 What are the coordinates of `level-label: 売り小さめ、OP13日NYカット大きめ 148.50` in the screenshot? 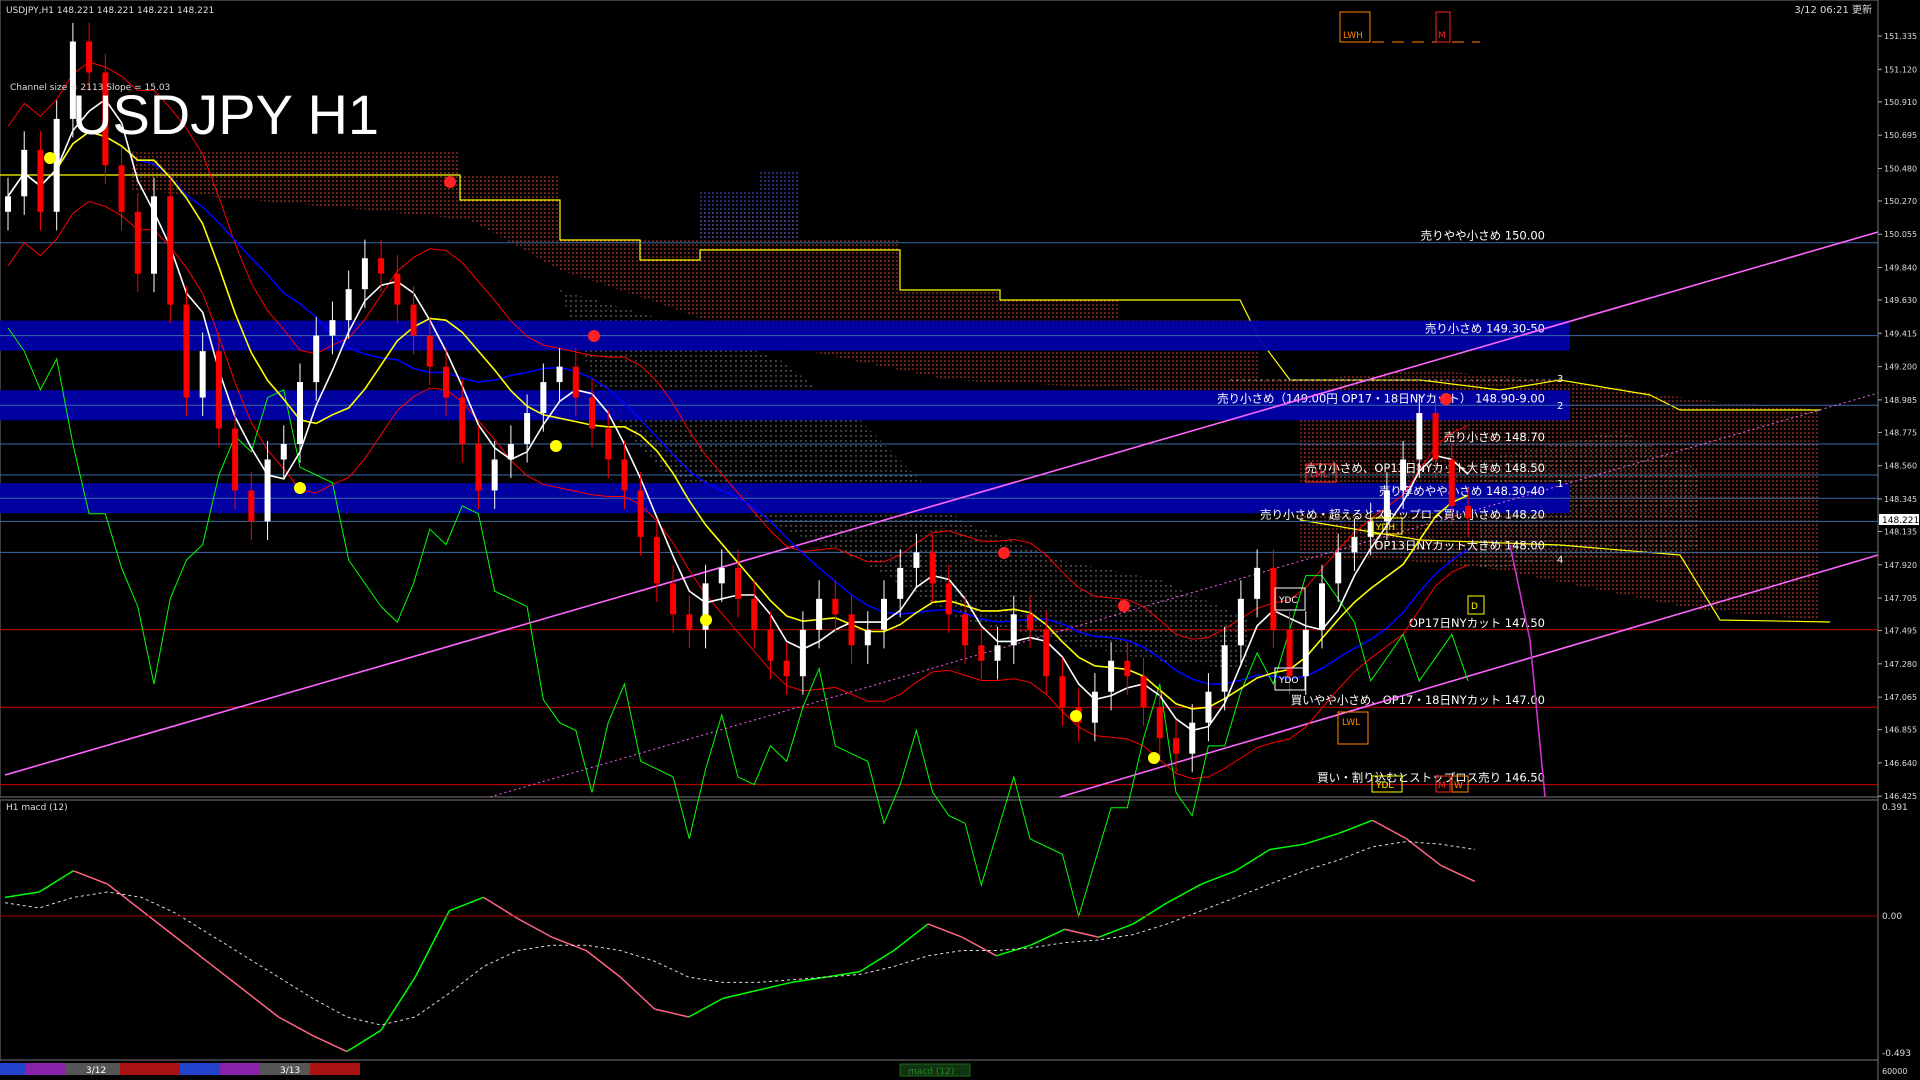 It's located at (1425, 468).